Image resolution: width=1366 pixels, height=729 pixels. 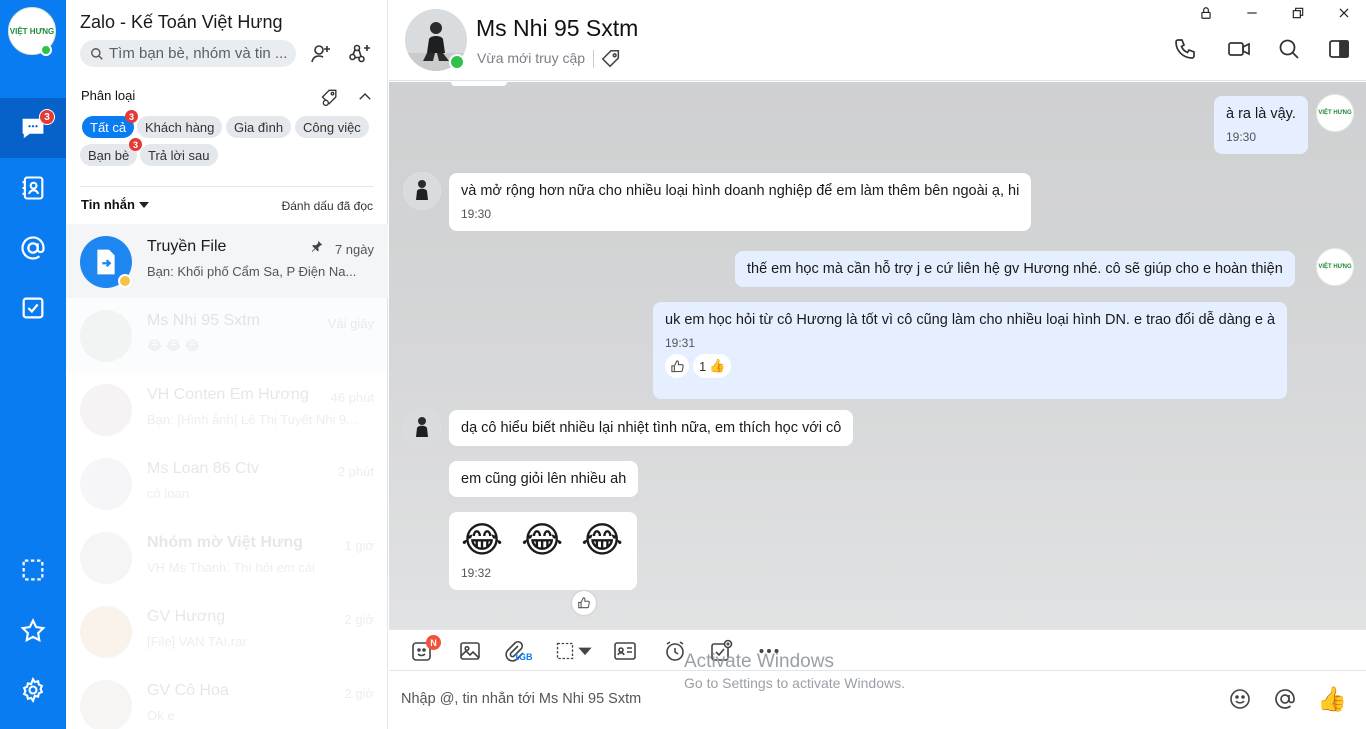 What do you see at coordinates (1332, 699) in the screenshot?
I see `quick-like-button: 👍` at bounding box center [1332, 699].